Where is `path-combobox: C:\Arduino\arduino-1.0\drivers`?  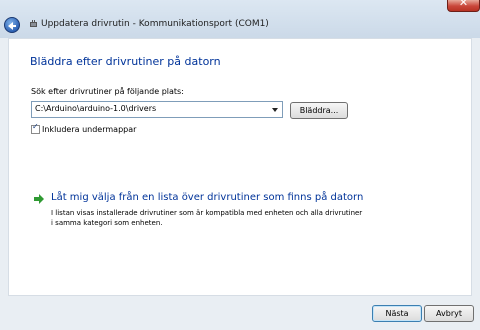
path-combobox: C:\Arduino\arduino-1.0\drivers is located at coordinates (157, 109).